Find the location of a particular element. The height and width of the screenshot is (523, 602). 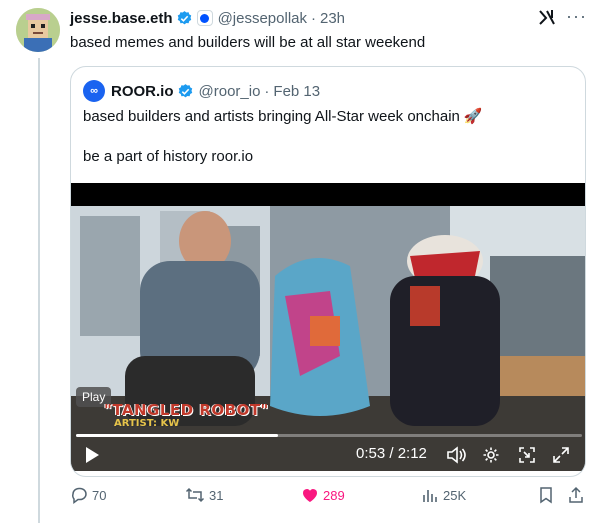

base-affiliation-icon is located at coordinates (204, 18).